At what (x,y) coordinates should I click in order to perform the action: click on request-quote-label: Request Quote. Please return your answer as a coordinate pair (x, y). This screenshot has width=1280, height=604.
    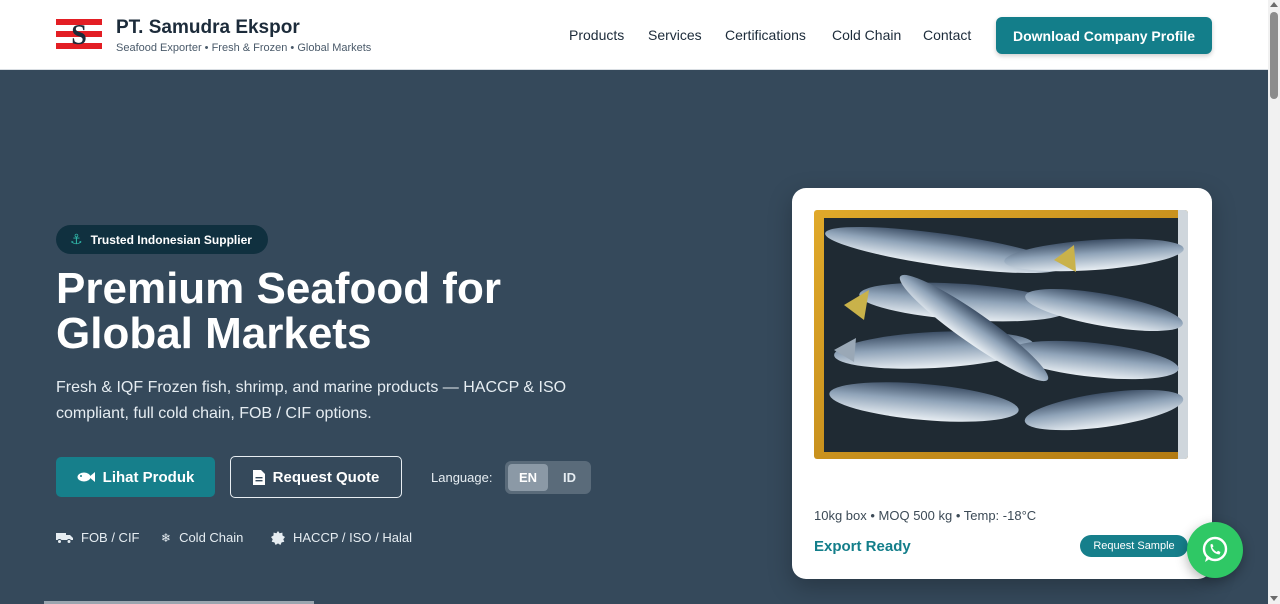
    Looking at the image, I should click on (326, 477).